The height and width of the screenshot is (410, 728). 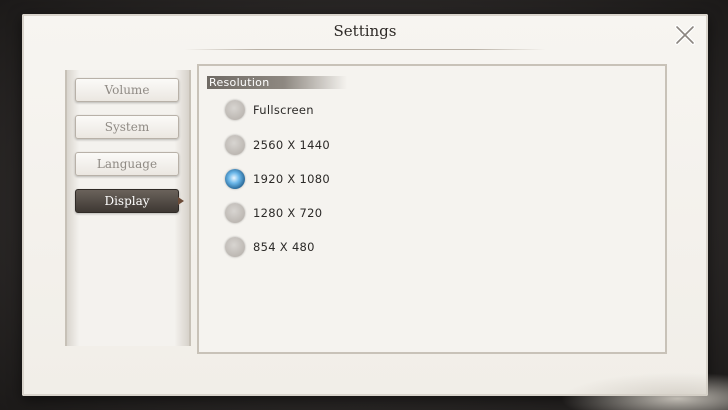 I want to click on close-button, so click(x=685, y=35).